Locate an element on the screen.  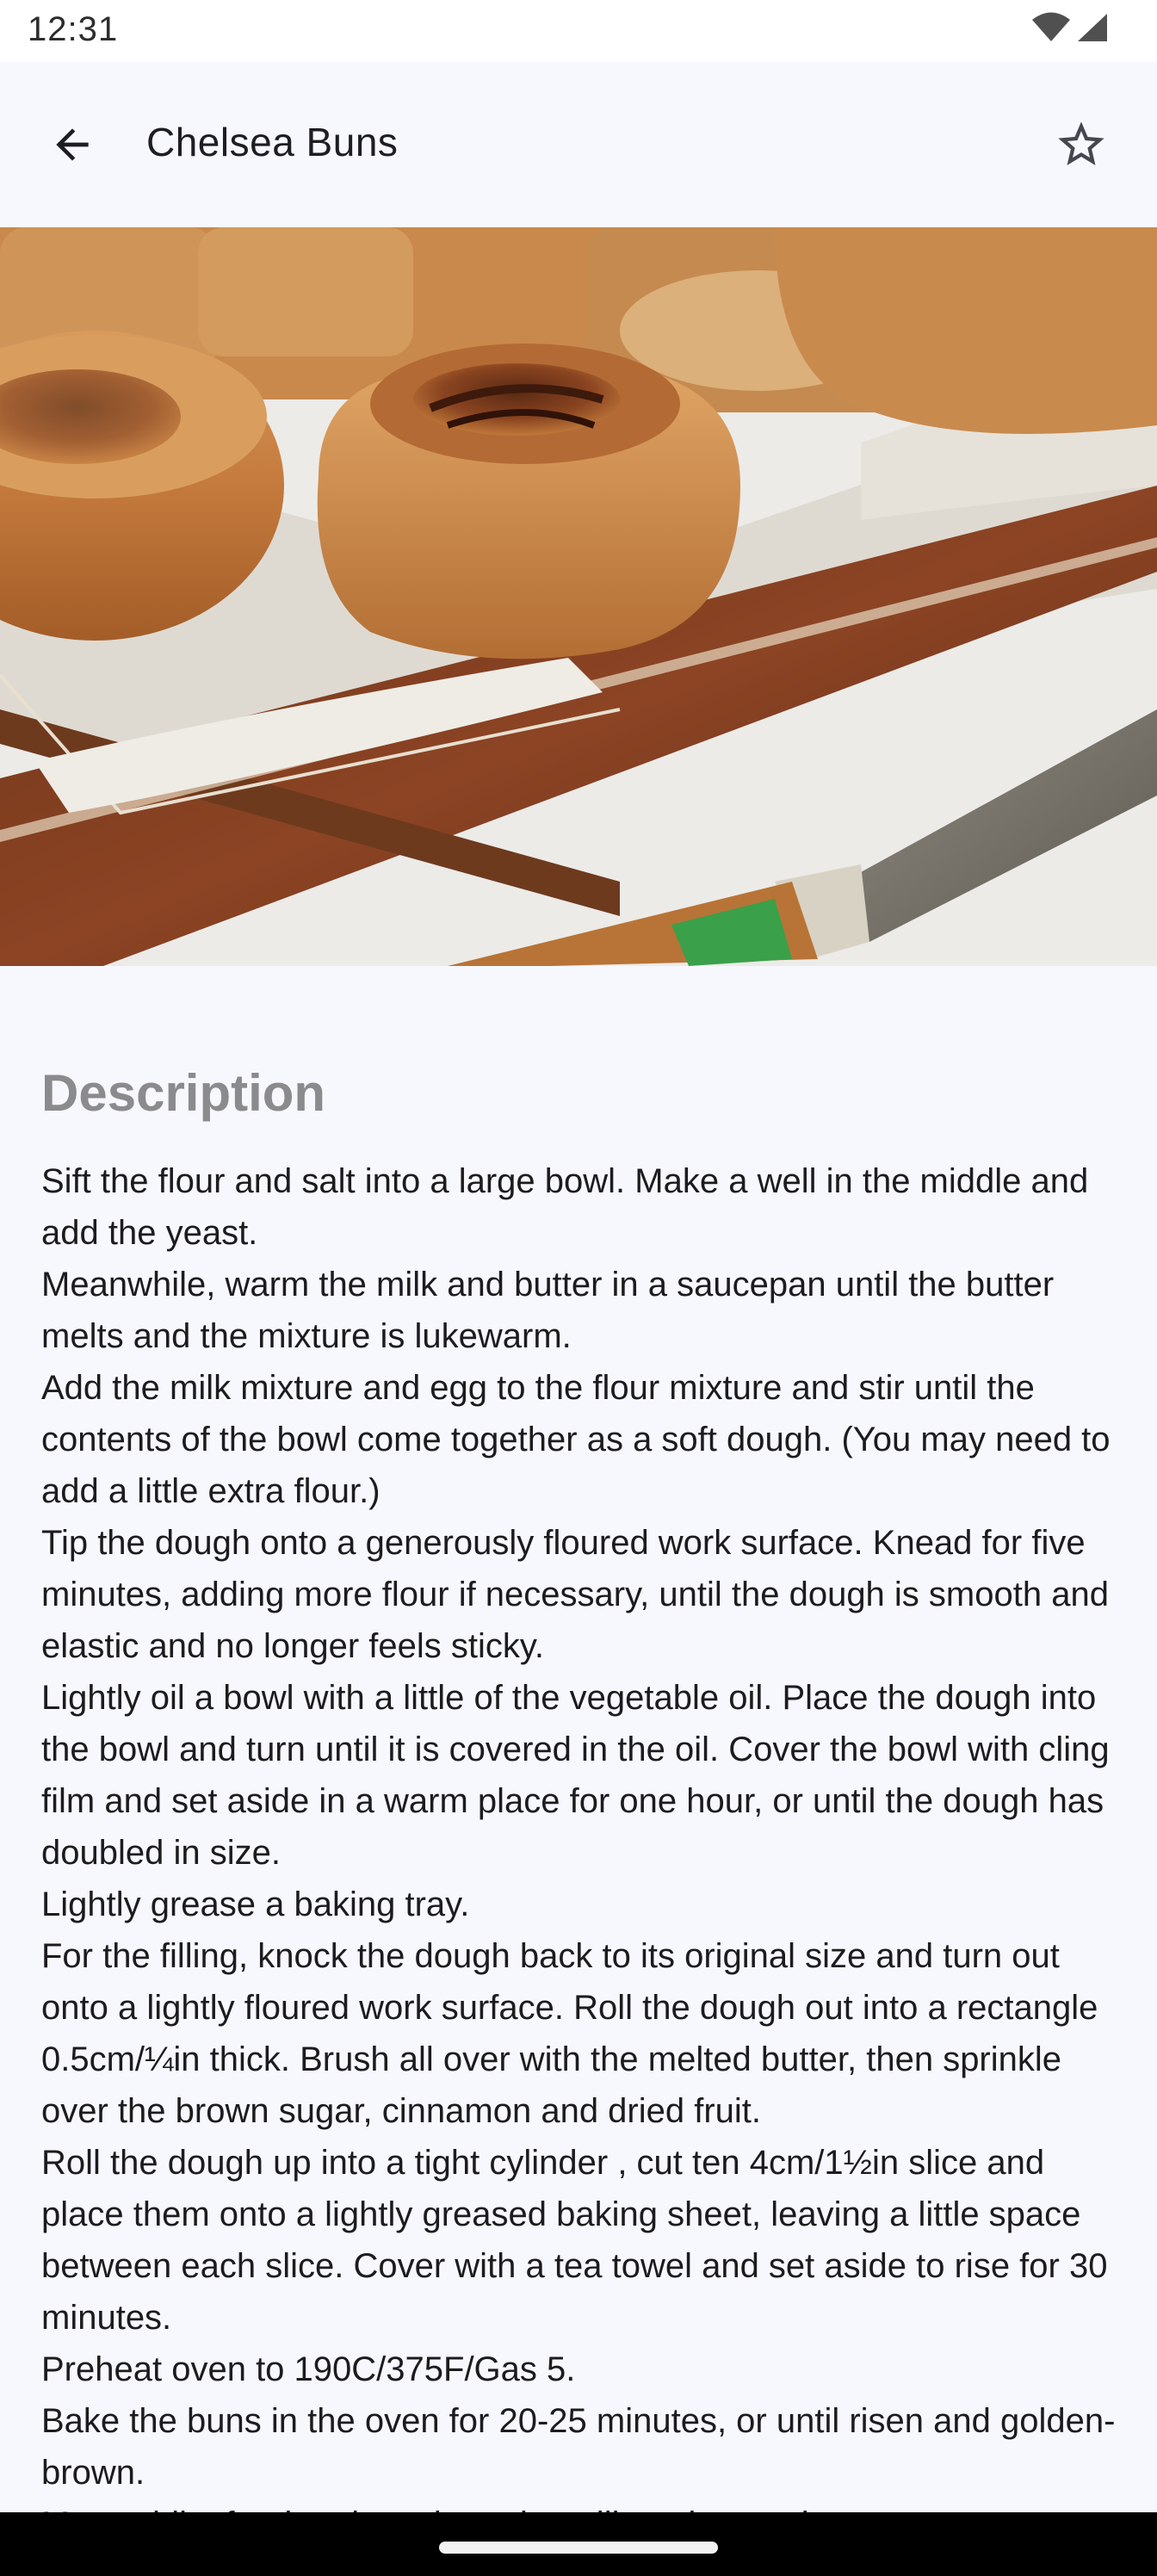
description-step: Lightly grease a baking tray. is located at coordinates (255, 1904).